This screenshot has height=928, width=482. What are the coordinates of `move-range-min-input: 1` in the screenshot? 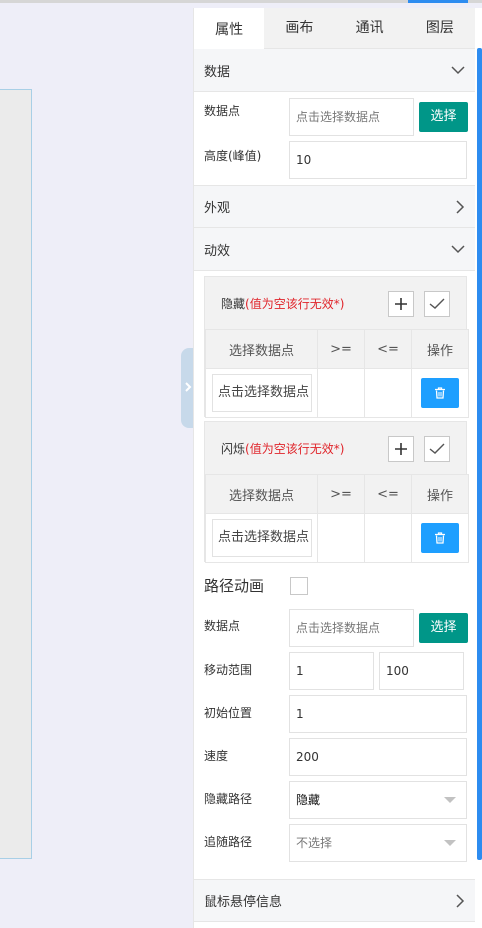 It's located at (331, 671).